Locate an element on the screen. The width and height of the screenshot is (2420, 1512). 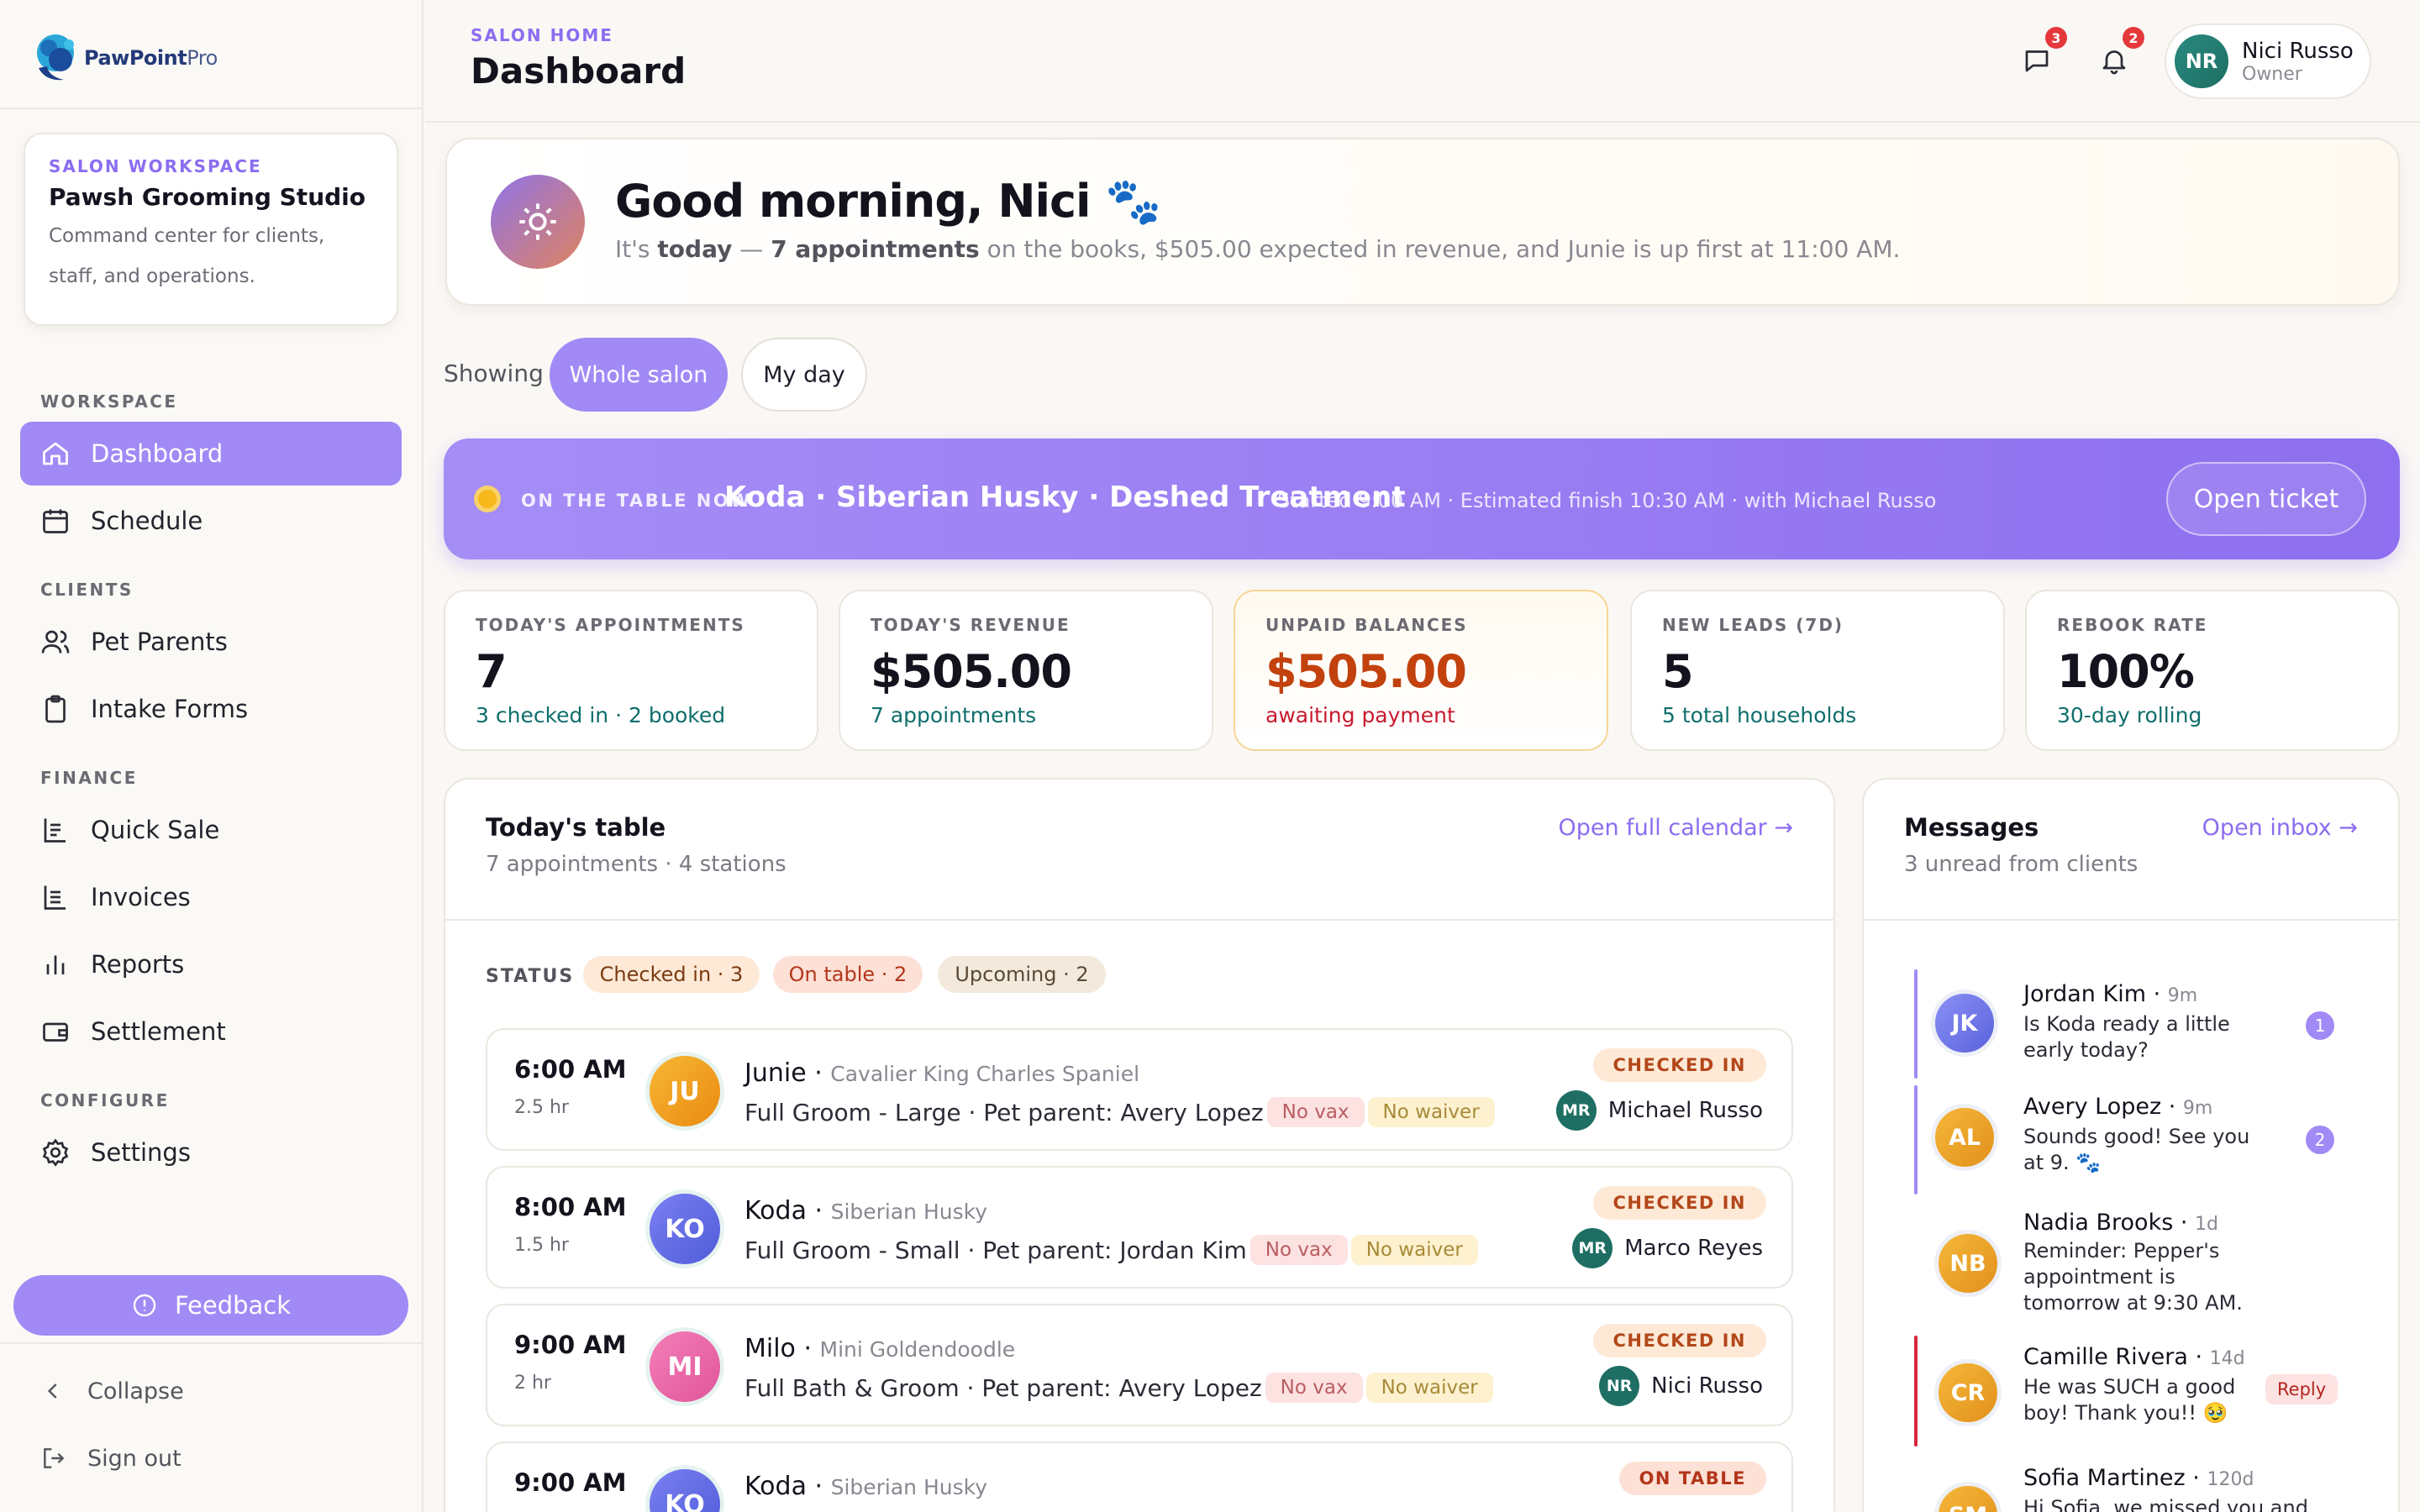
calendar-icon is located at coordinates (55, 521).